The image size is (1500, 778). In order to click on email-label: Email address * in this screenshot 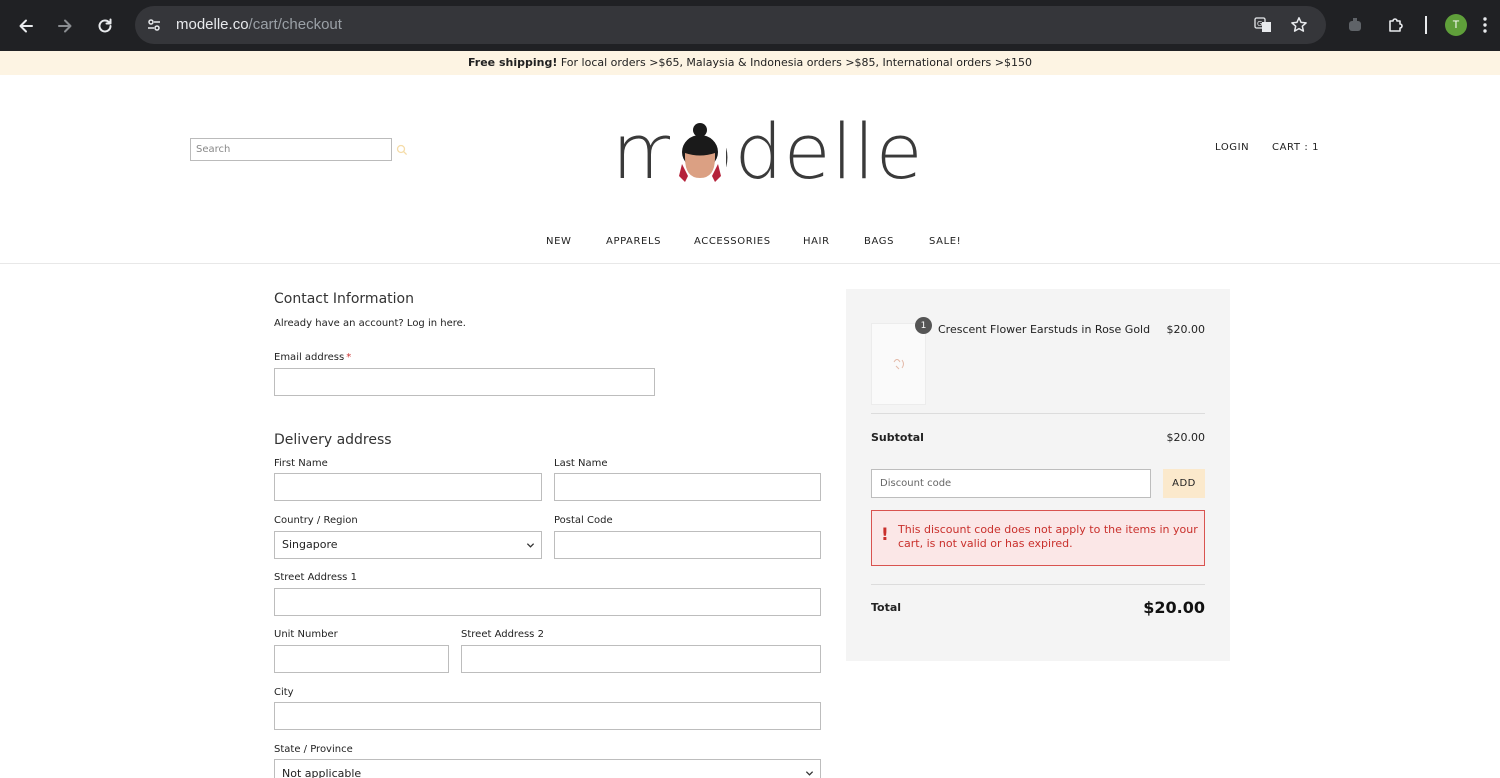, I will do `click(312, 357)`.